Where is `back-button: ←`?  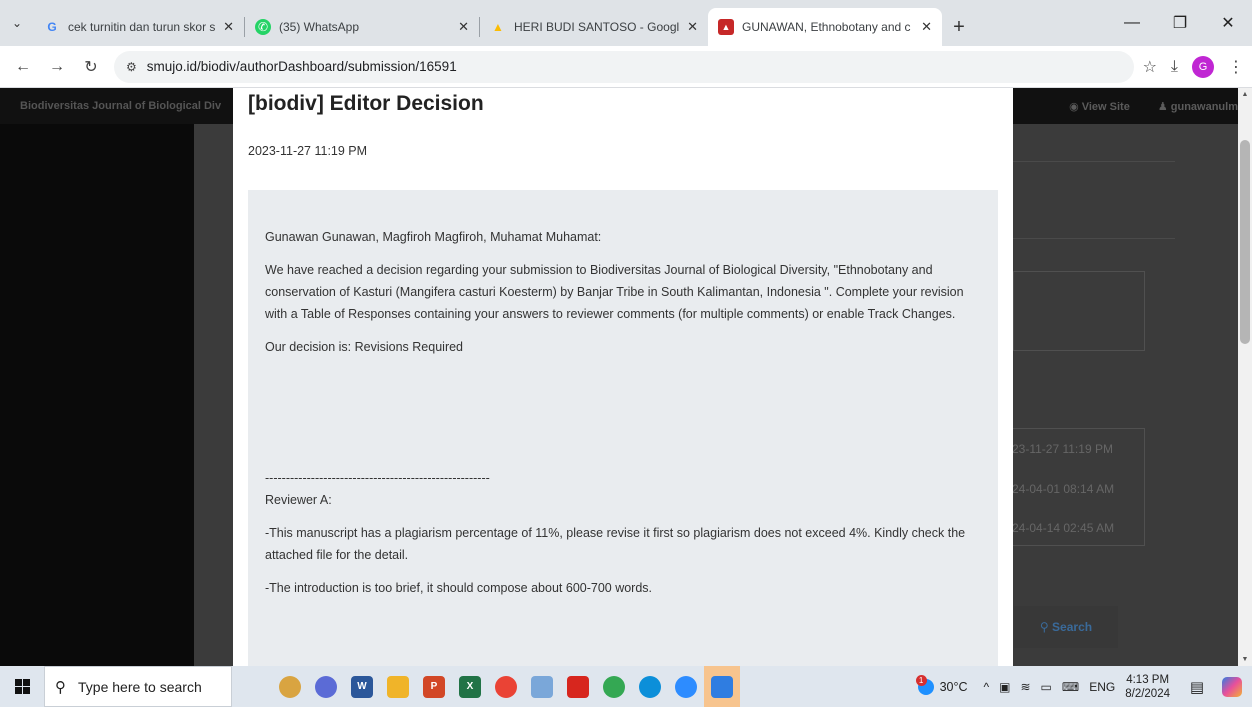
back-button: ← is located at coordinates (23, 67).